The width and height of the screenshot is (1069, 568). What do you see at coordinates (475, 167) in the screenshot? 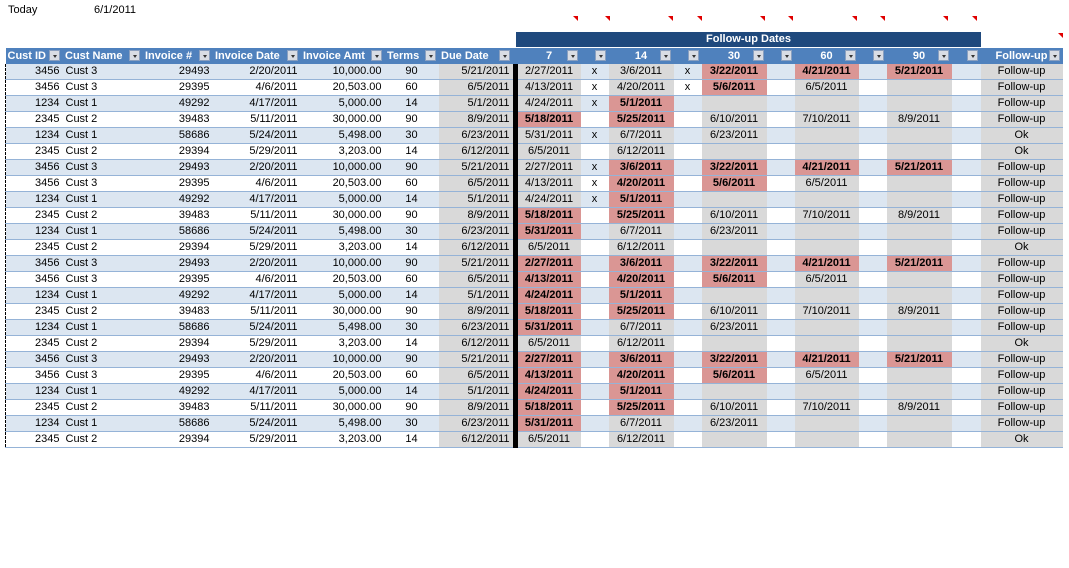
I see `due-date-cell: 5/21/2011` at bounding box center [475, 167].